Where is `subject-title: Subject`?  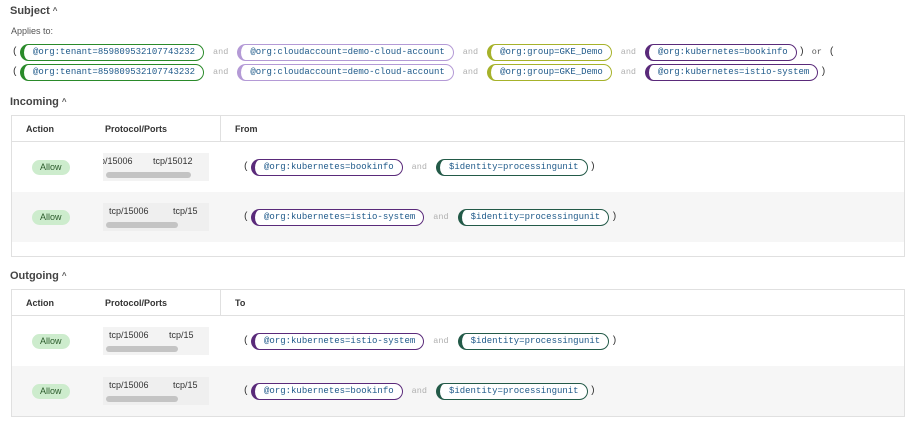 subject-title: Subject is located at coordinates (30, 11).